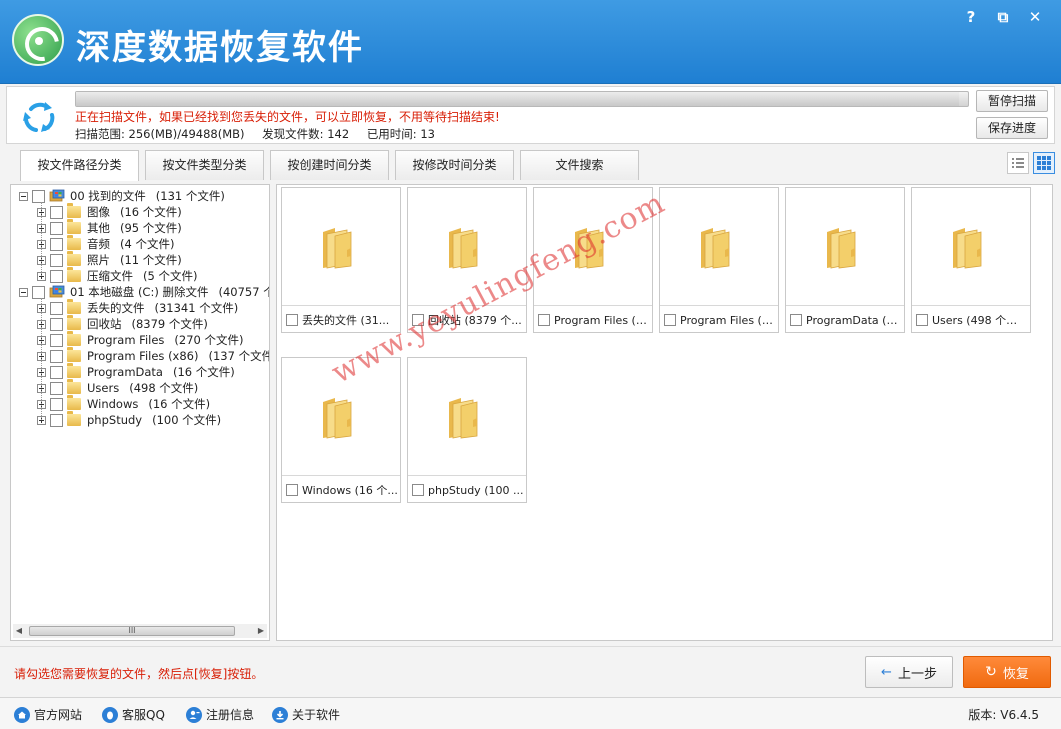 This screenshot has width=1061, height=729. I want to click on pause-scan-button: 暂停扫描, so click(1012, 101).